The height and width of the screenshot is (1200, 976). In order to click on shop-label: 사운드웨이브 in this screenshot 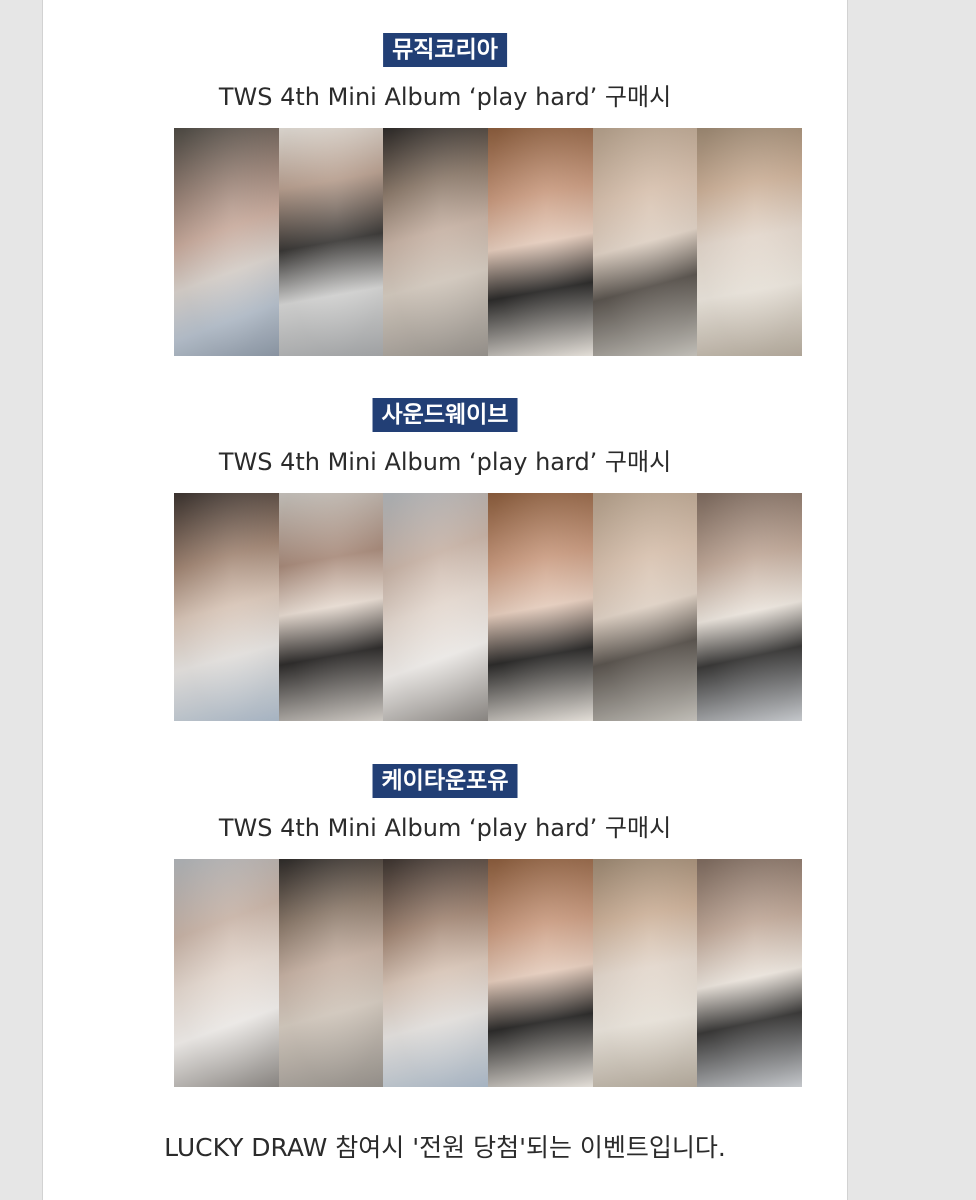, I will do `click(445, 415)`.